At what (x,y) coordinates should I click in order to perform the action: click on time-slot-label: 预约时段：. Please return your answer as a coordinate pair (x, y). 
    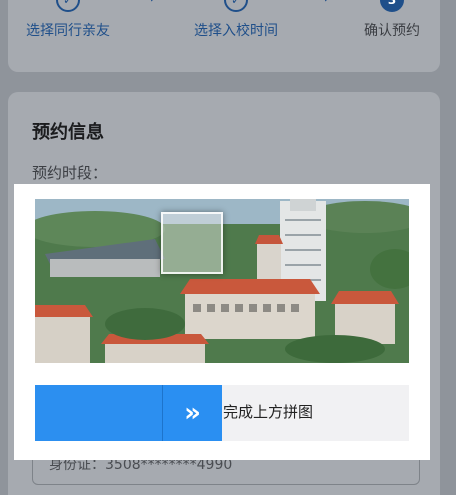
    Looking at the image, I should click on (70, 173).